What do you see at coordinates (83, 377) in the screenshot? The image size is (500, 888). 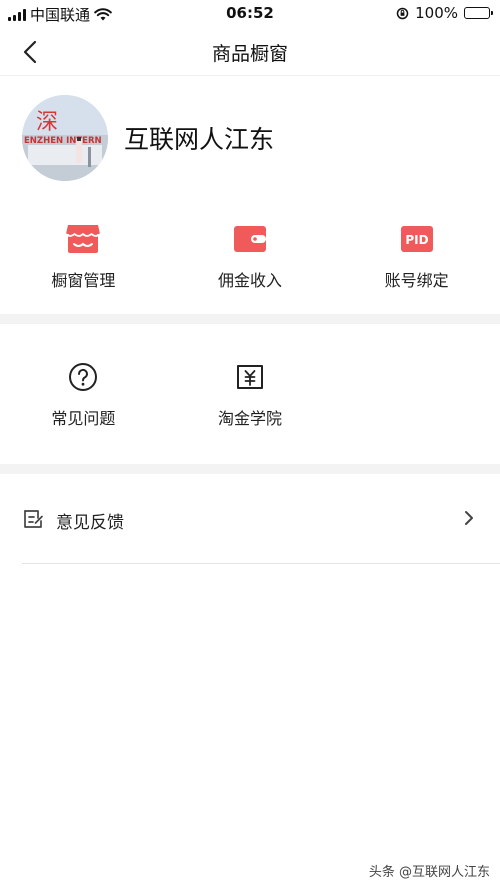 I see `question-icon` at bounding box center [83, 377].